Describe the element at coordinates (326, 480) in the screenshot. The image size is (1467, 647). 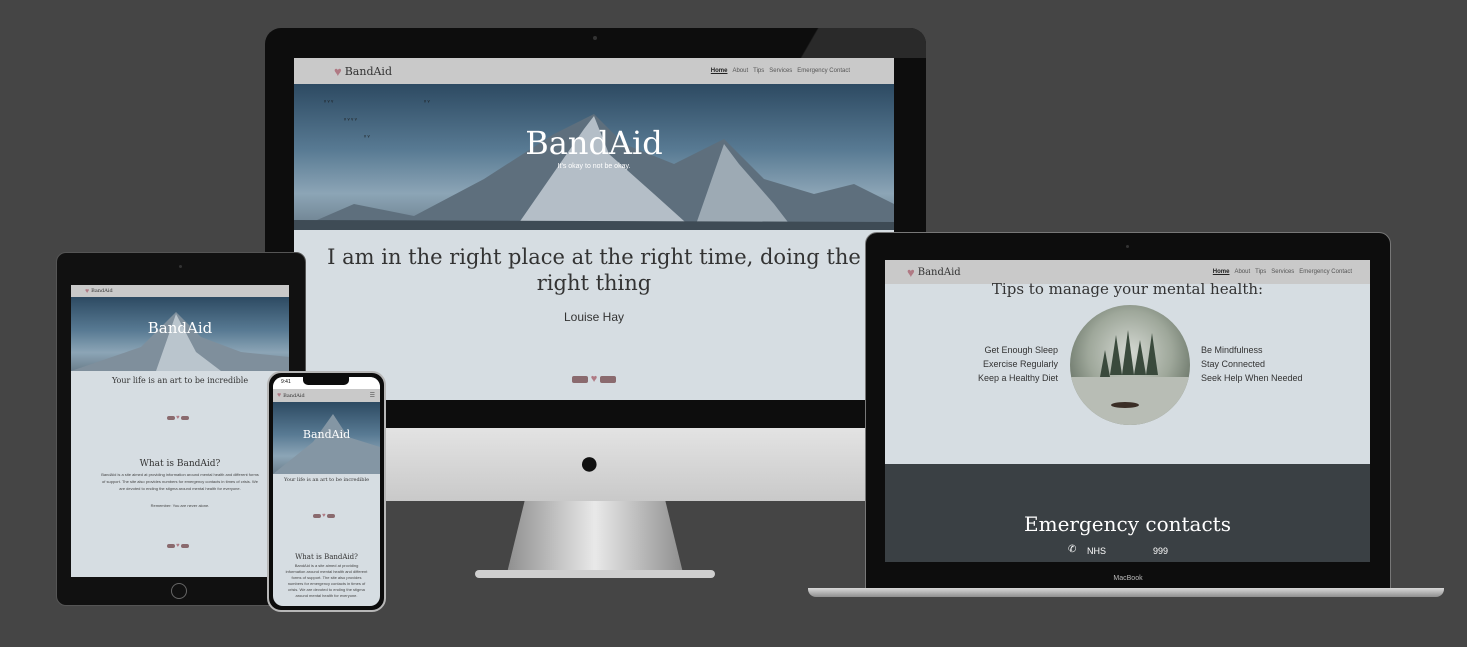
I see `iphone-quote: Your life is an art to be incredible` at that location.